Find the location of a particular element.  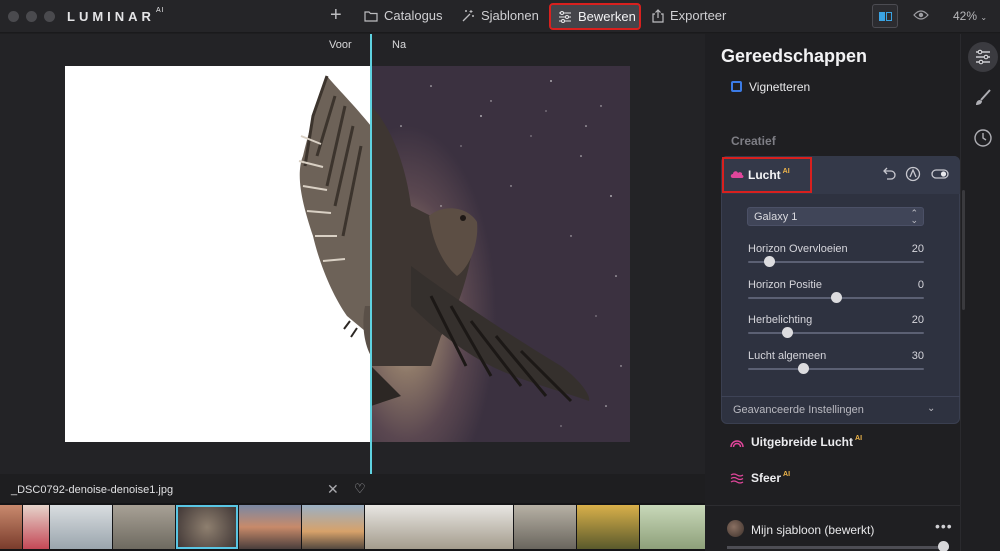

bewerken-tab: Bewerken is located at coordinates (595, 16).